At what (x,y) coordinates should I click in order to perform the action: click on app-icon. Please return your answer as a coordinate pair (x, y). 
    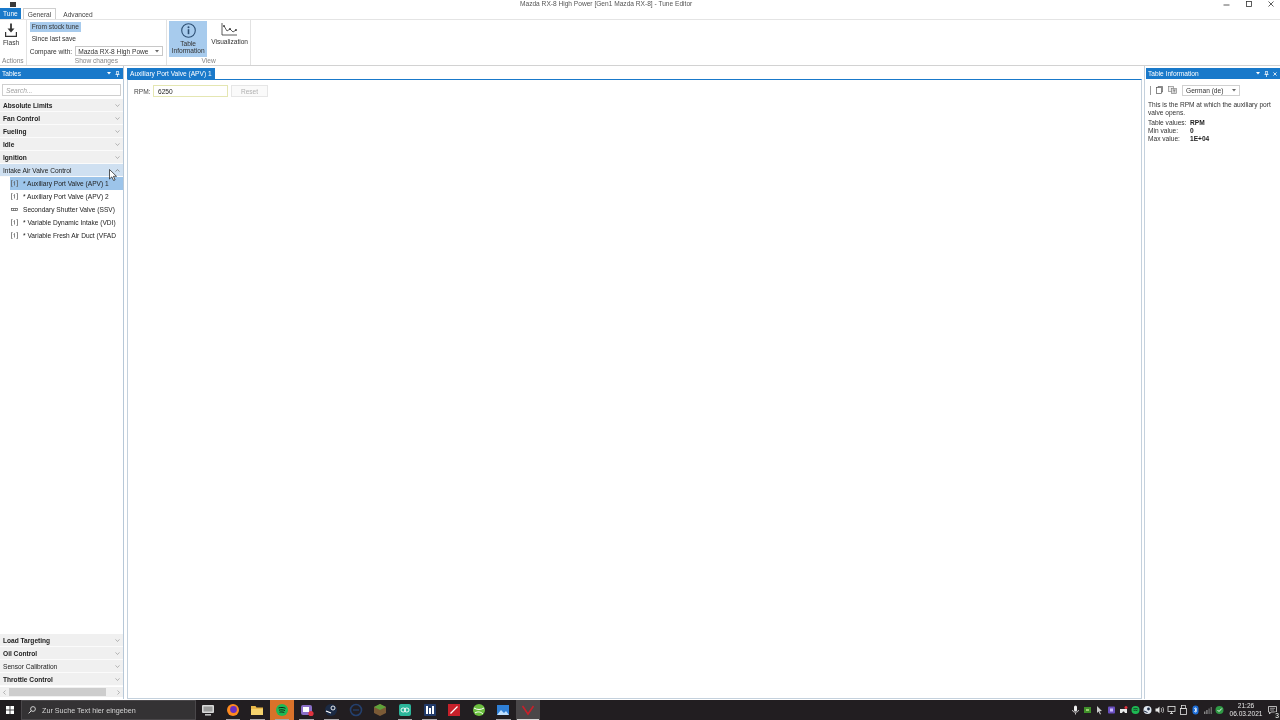
    Looking at the image, I should click on (13, 4).